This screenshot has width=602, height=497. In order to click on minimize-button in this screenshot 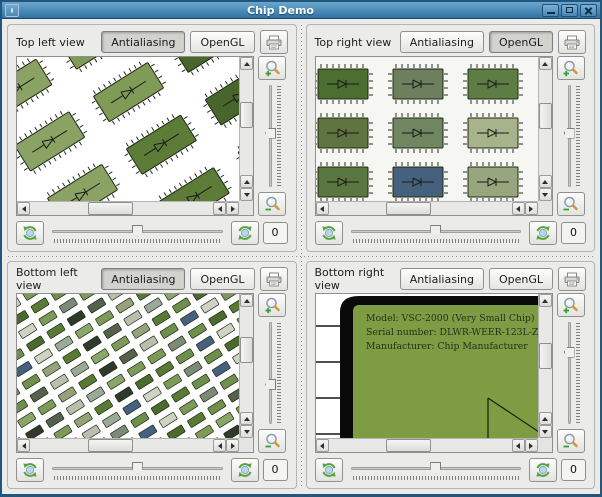, I will do `click(550, 10)`.